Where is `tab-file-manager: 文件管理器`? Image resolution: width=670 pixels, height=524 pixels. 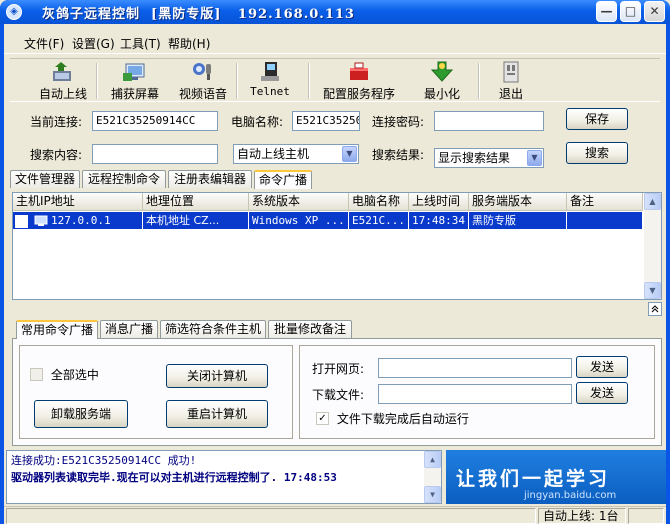
tab-file-manager: 文件管理器 is located at coordinates (45, 179).